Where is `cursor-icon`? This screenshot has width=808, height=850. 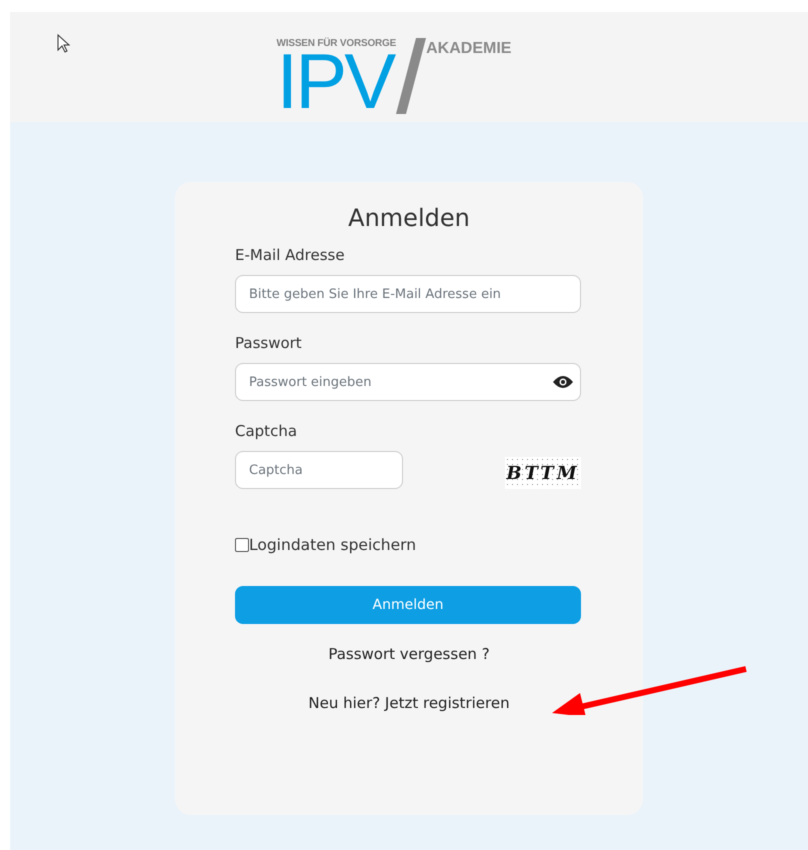
cursor-icon is located at coordinates (64, 44).